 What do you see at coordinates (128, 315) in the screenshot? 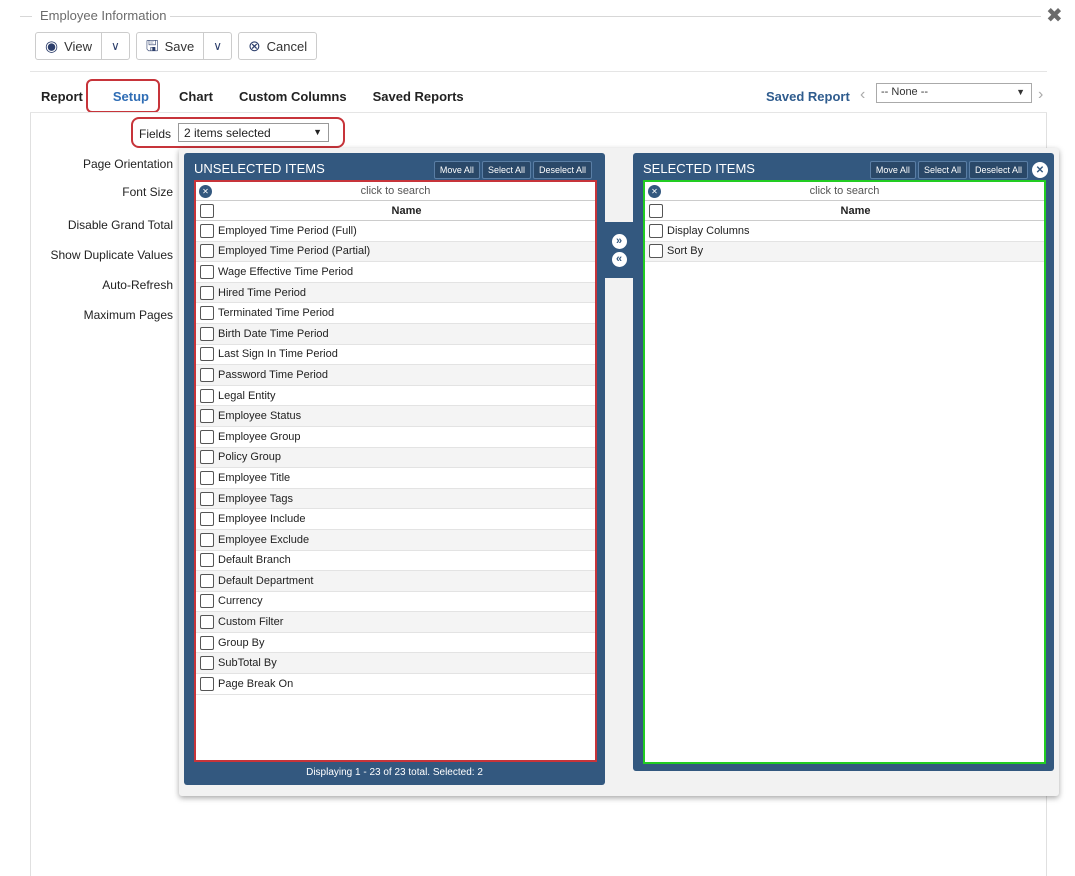
I see `maximum-pages-label: Maximum Pages` at bounding box center [128, 315].